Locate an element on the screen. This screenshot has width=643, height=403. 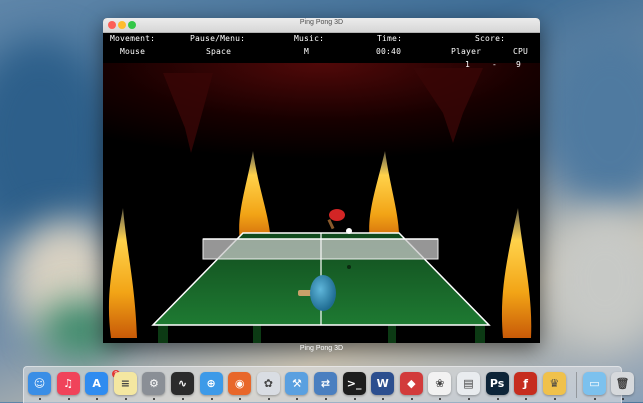
cpu-score: 9 is located at coordinates (519, 64).